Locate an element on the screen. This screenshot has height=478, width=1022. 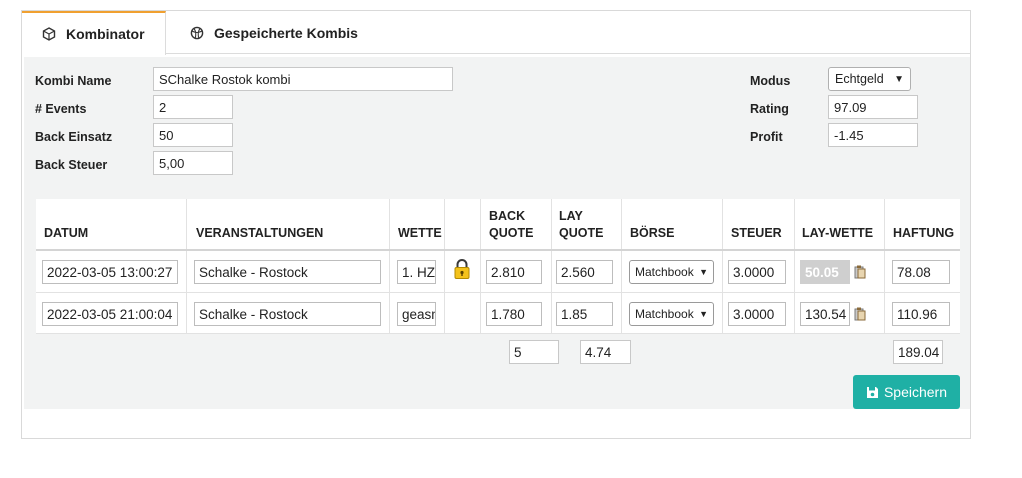
row2-boerse-value: Matchbook is located at coordinates (664, 314).